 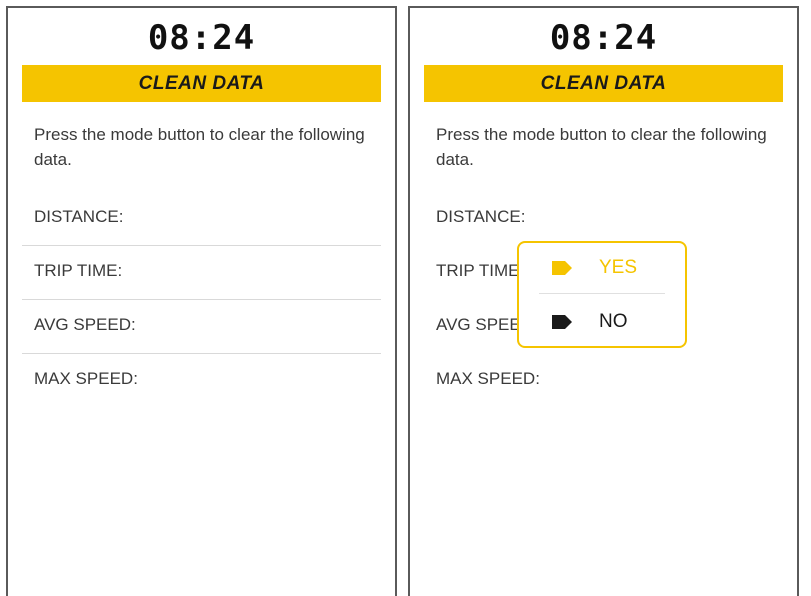 What do you see at coordinates (201, 273) in the screenshot?
I see `data-row-trip-time: TRIP TIME:` at bounding box center [201, 273].